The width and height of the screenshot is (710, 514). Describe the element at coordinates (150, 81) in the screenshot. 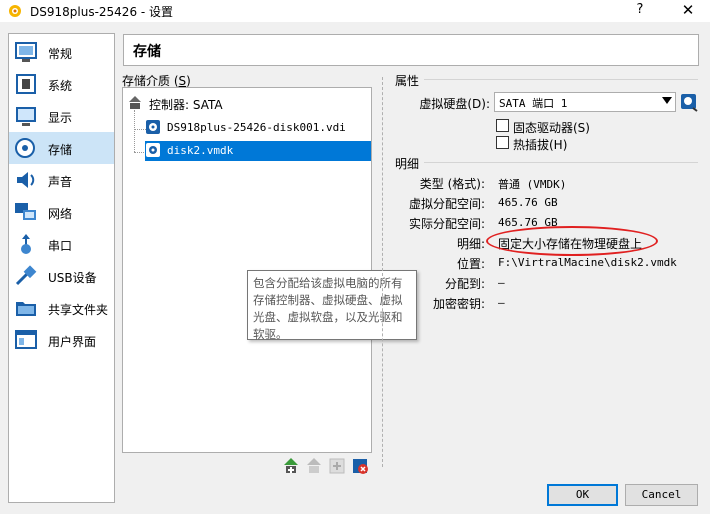

I see `storage-tree-label-text: 存储介质 (` at that location.